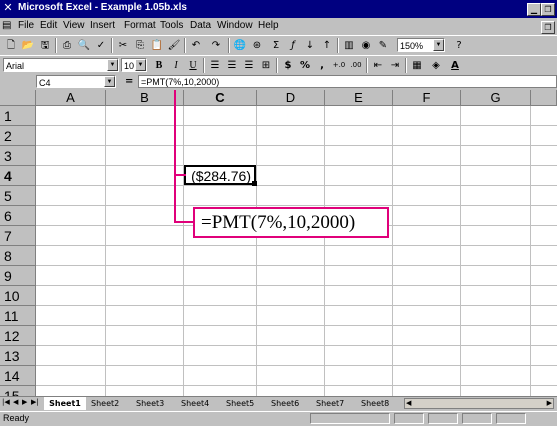 Image resolution: width=557 pixels, height=426 pixels. Describe the element at coordinates (140, 25) in the screenshot. I see `menu-format: Format` at that location.